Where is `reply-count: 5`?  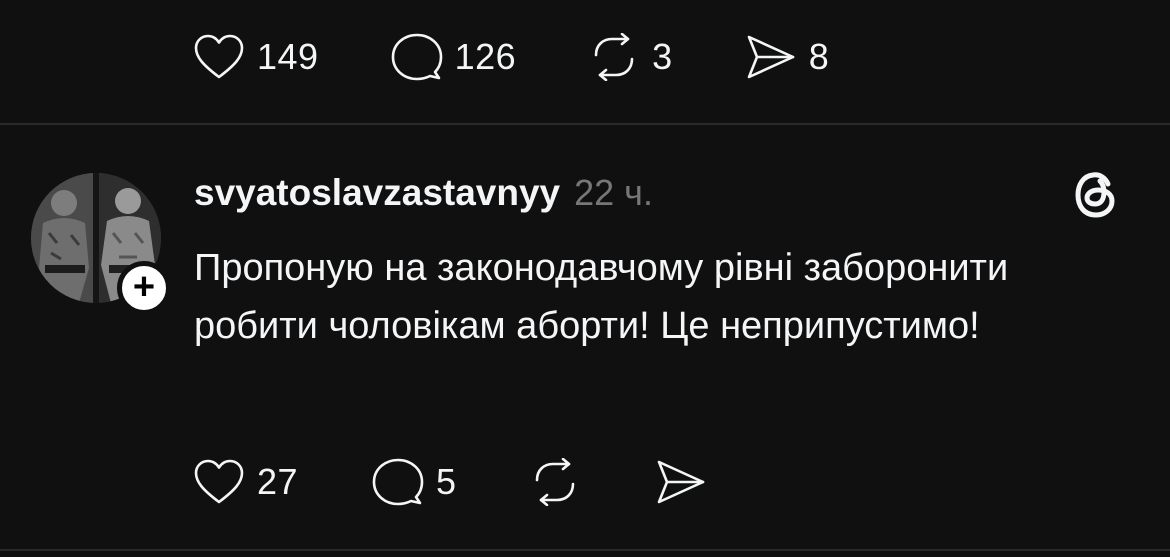 reply-count: 5 is located at coordinates (446, 481).